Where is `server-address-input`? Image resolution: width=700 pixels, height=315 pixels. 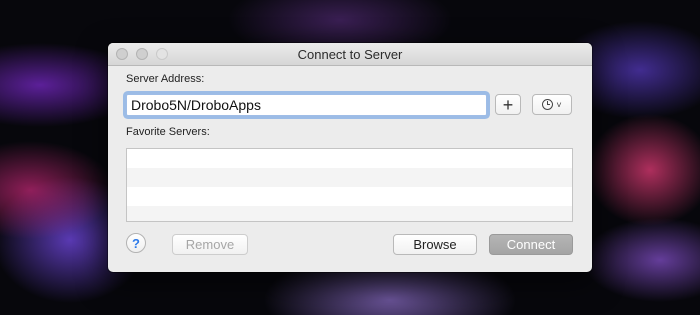 server-address-input is located at coordinates (306, 105).